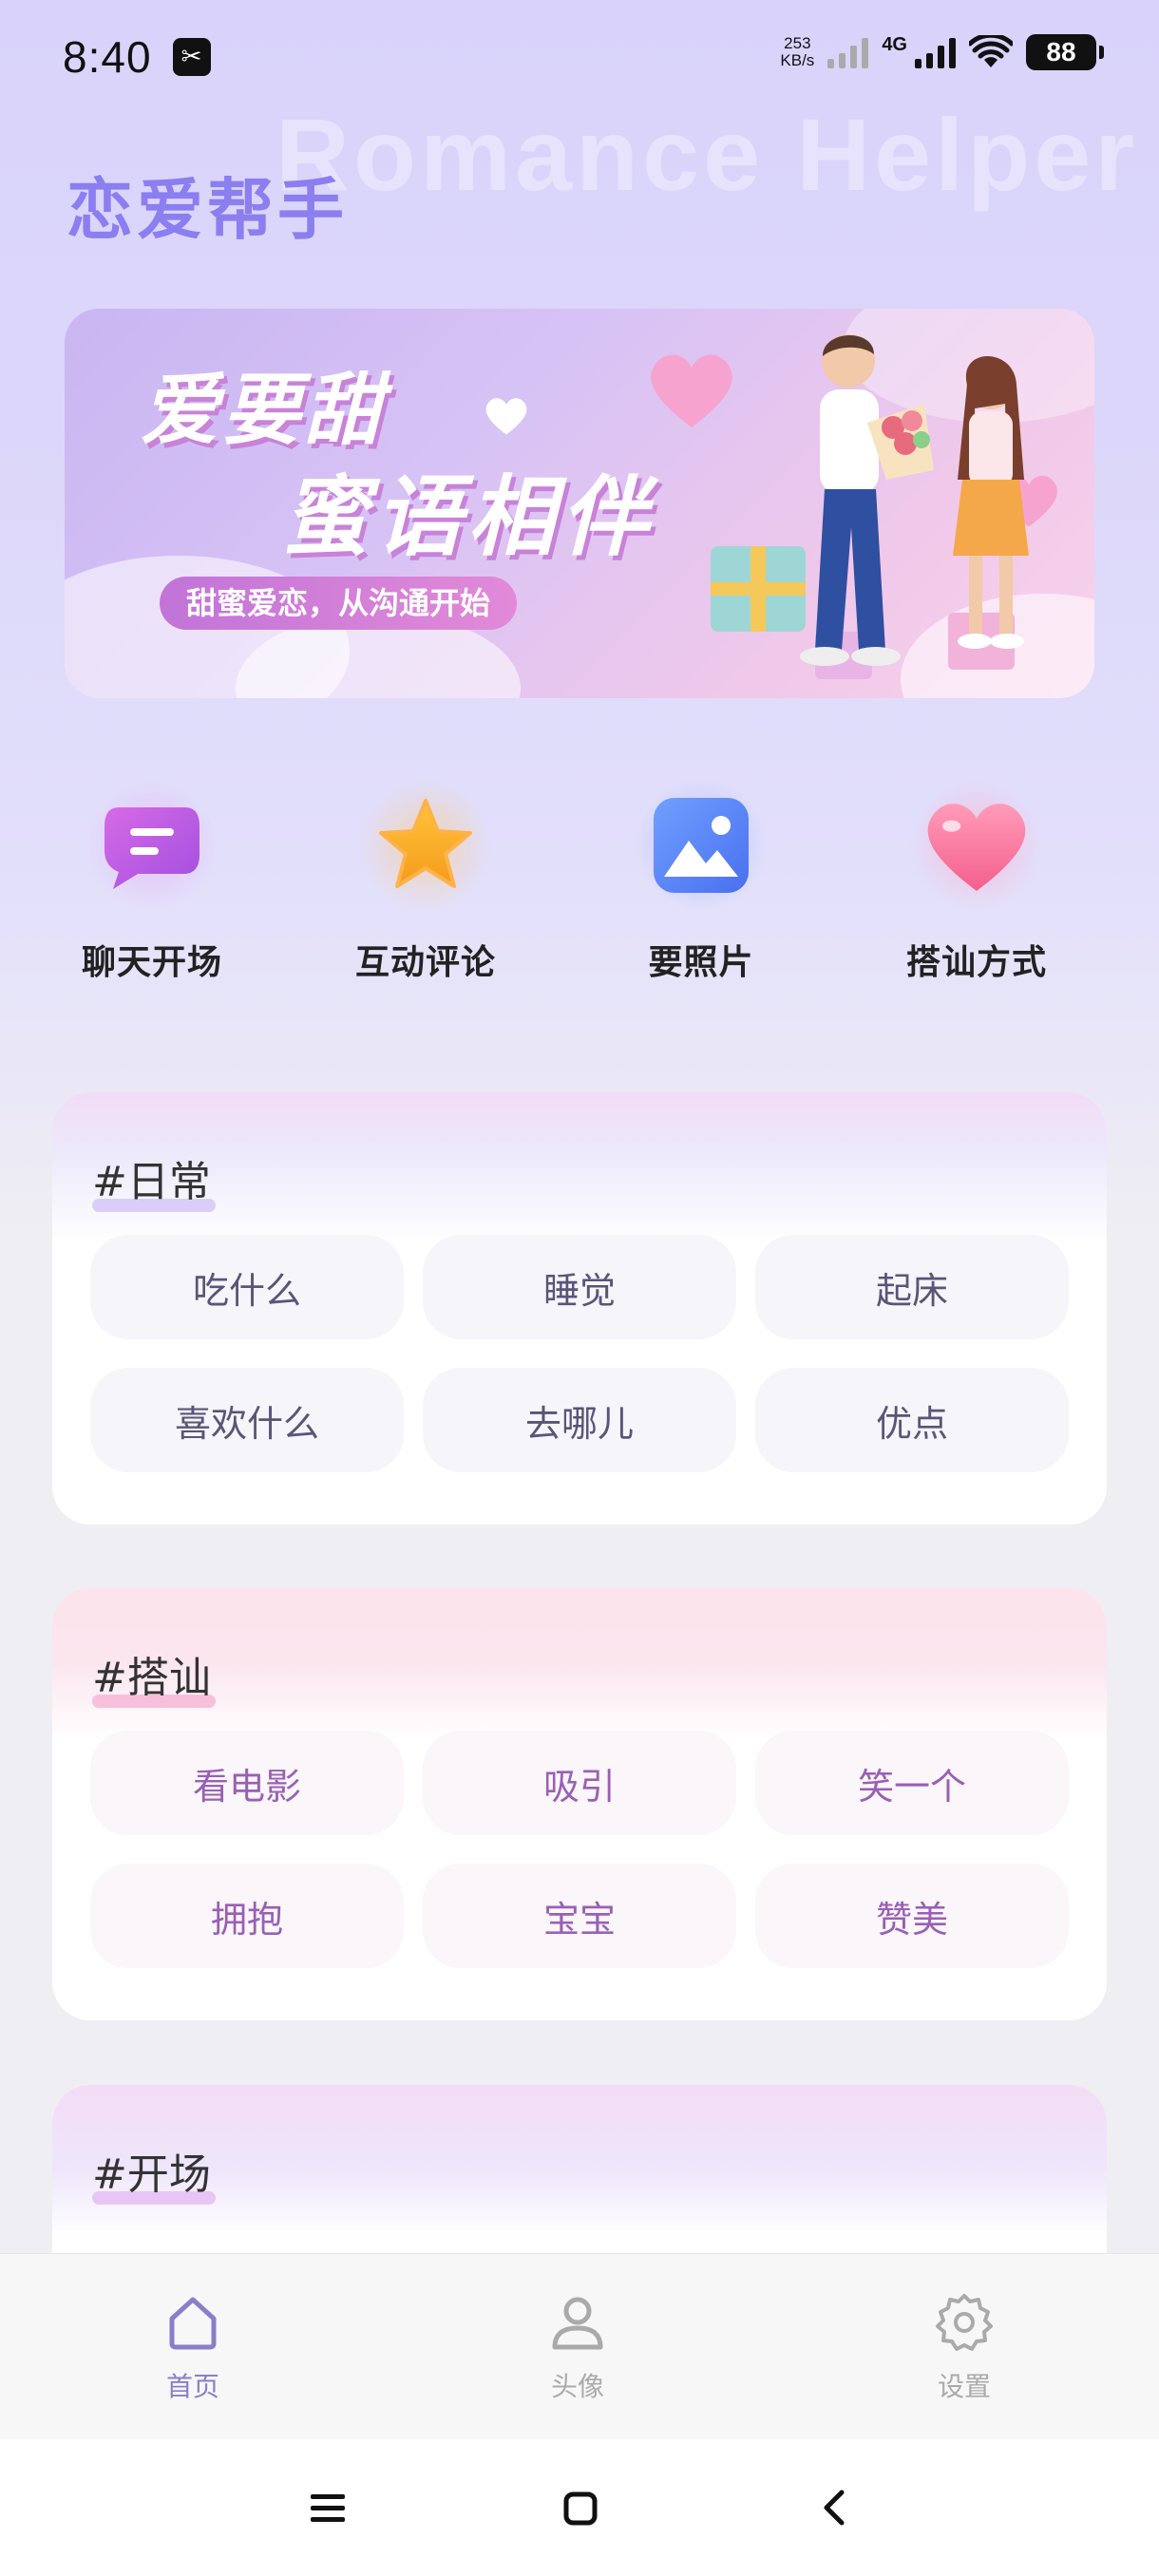 This screenshot has height=2576, width=1159. What do you see at coordinates (247, 1420) in the screenshot?
I see `tag-button: 喜欢什么` at bounding box center [247, 1420].